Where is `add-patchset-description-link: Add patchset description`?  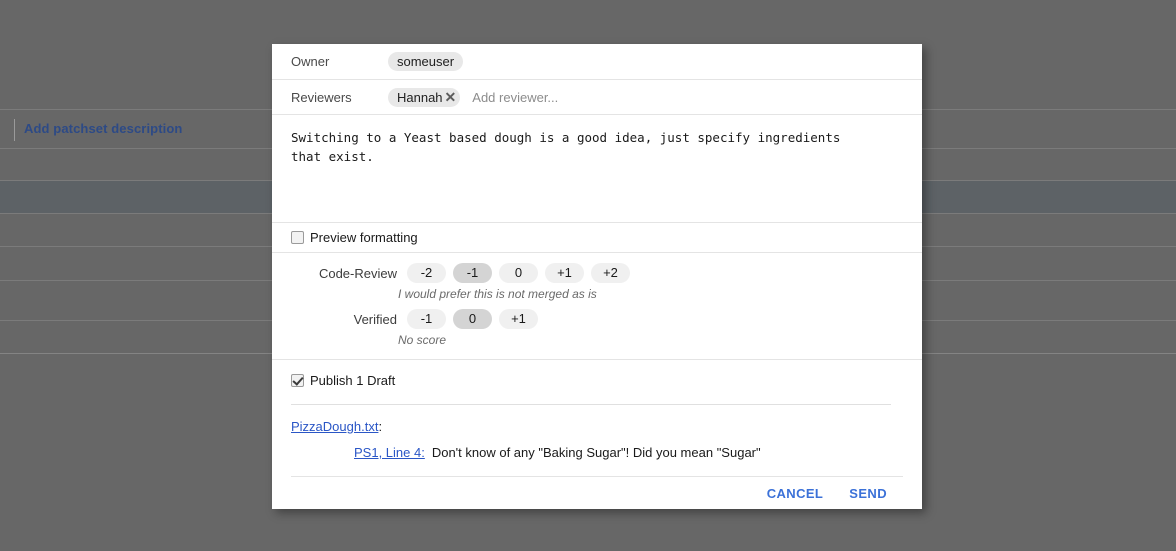 add-patchset-description-link: Add patchset description is located at coordinates (103, 128).